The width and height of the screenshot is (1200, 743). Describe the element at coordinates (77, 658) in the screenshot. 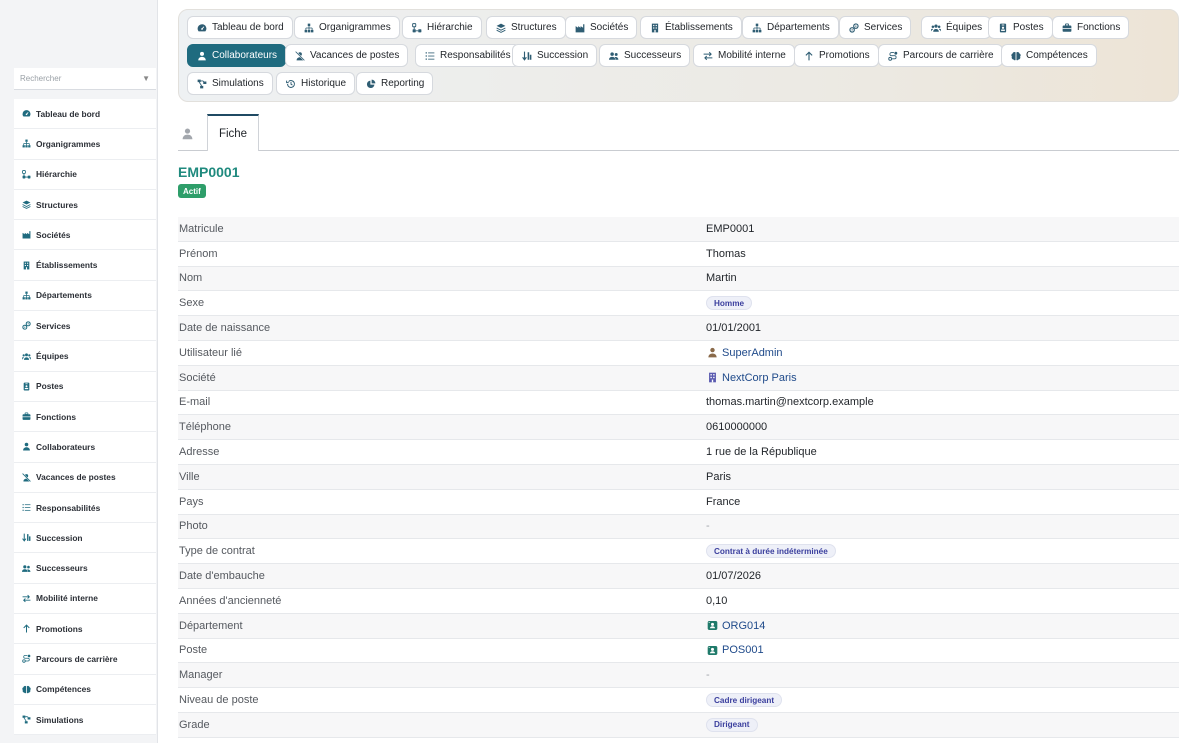

I see `sidebar-item-label: Parcours de carrière` at that location.